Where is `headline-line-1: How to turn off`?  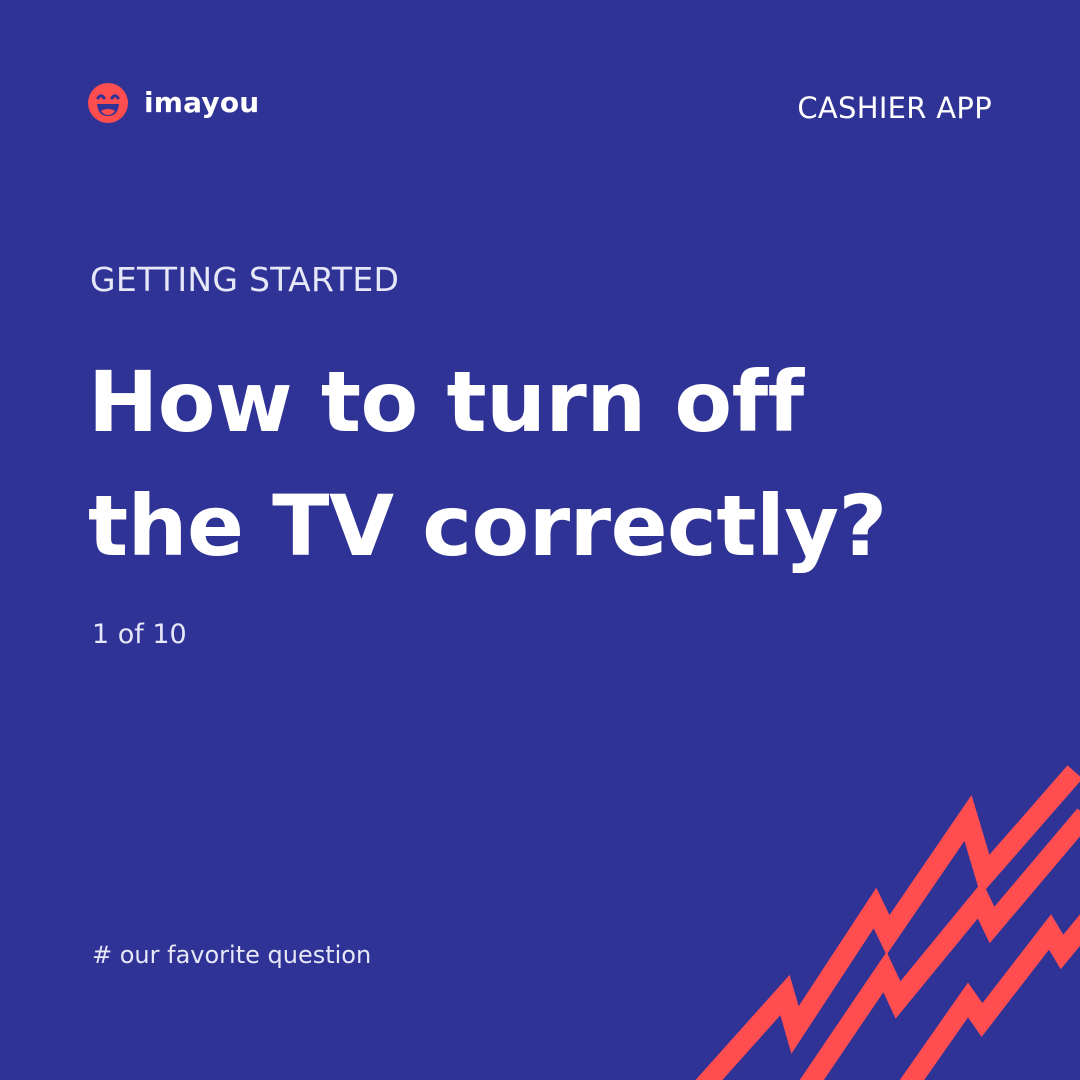
headline-line-1: How to turn off is located at coordinates (446, 402).